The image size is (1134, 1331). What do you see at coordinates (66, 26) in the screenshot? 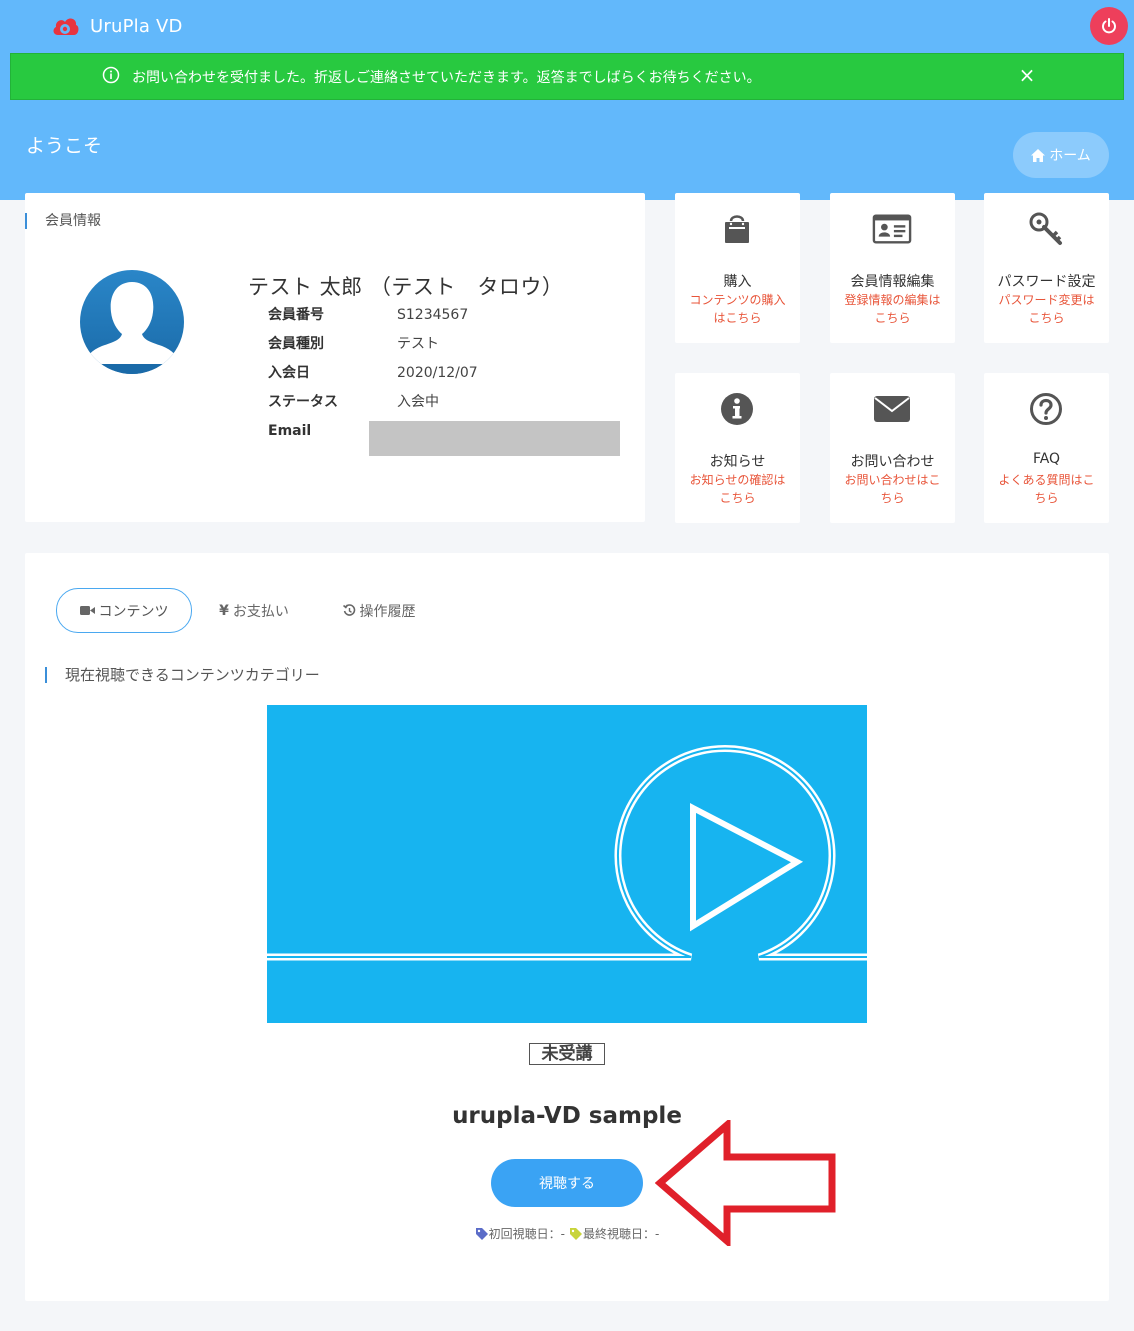
I see `cloud-logo-icon` at bounding box center [66, 26].